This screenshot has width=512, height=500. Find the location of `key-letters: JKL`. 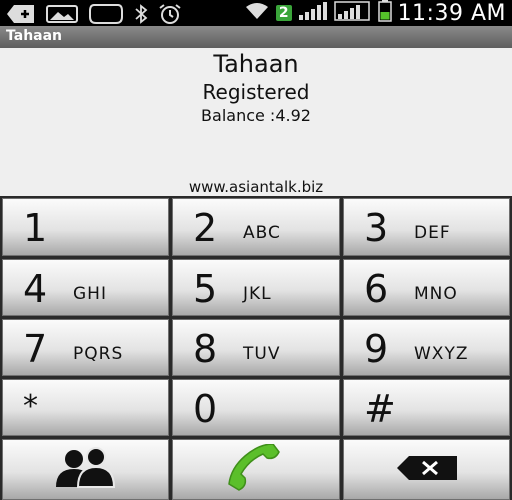

key-letters: JKL is located at coordinates (257, 294).